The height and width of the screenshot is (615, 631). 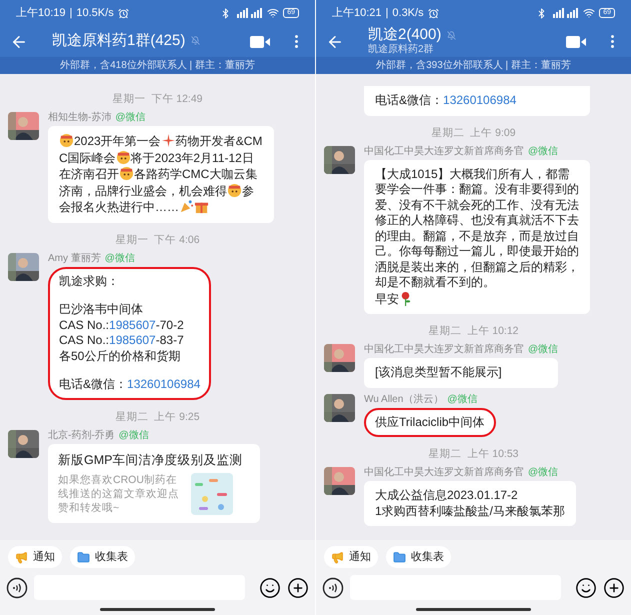 What do you see at coordinates (119, 493) in the screenshot?
I see `article-summary: 如果您喜欢CROU制药在线推送的这篇文章欢迎点赞和转发哦~` at bounding box center [119, 493].